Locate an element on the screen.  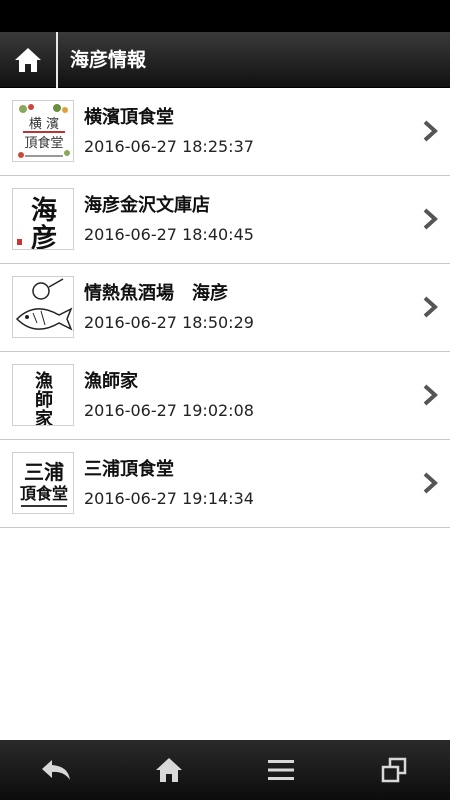
shop-logo: 海 彦 is located at coordinates (43, 219).